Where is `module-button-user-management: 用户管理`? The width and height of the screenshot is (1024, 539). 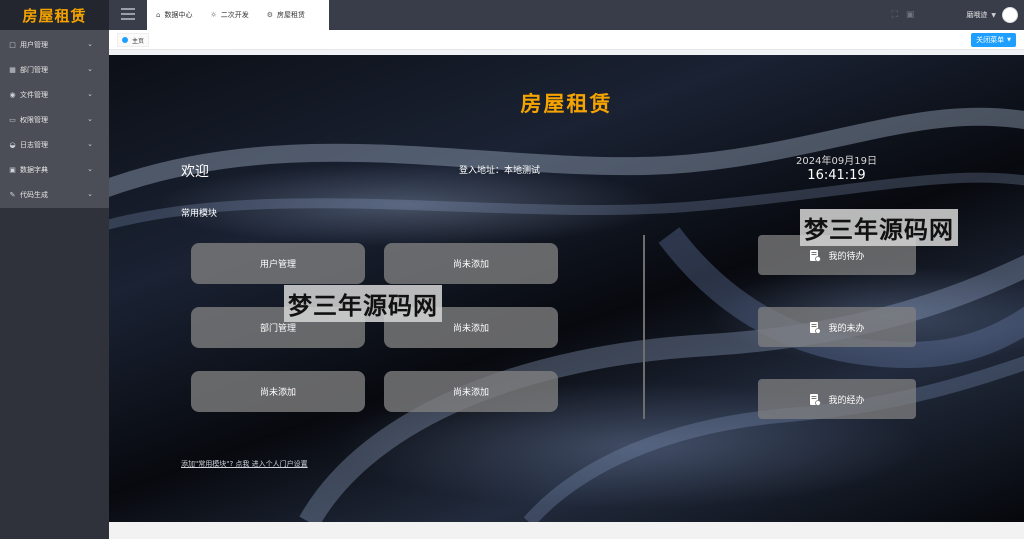
module-button-user-management: 用户管理 is located at coordinates (278, 263).